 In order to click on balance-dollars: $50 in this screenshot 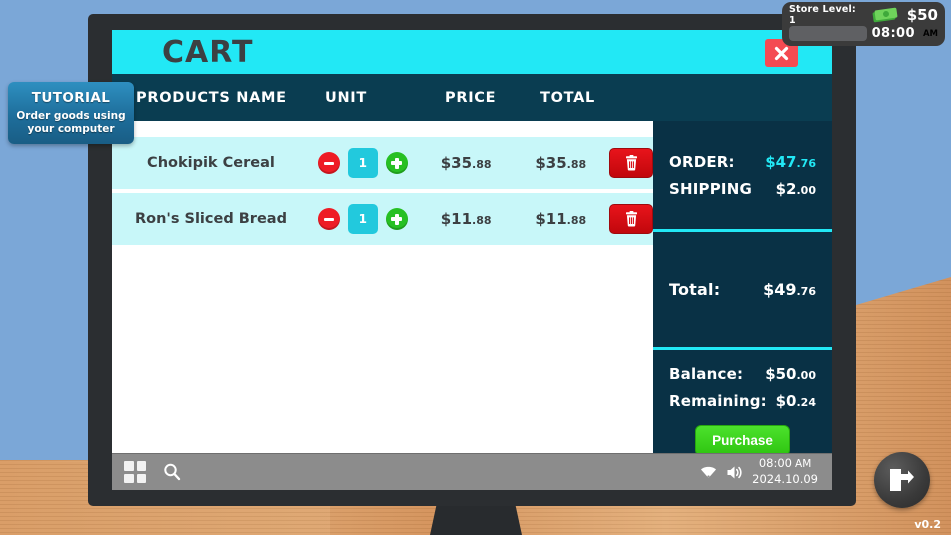, I will do `click(781, 373)`.